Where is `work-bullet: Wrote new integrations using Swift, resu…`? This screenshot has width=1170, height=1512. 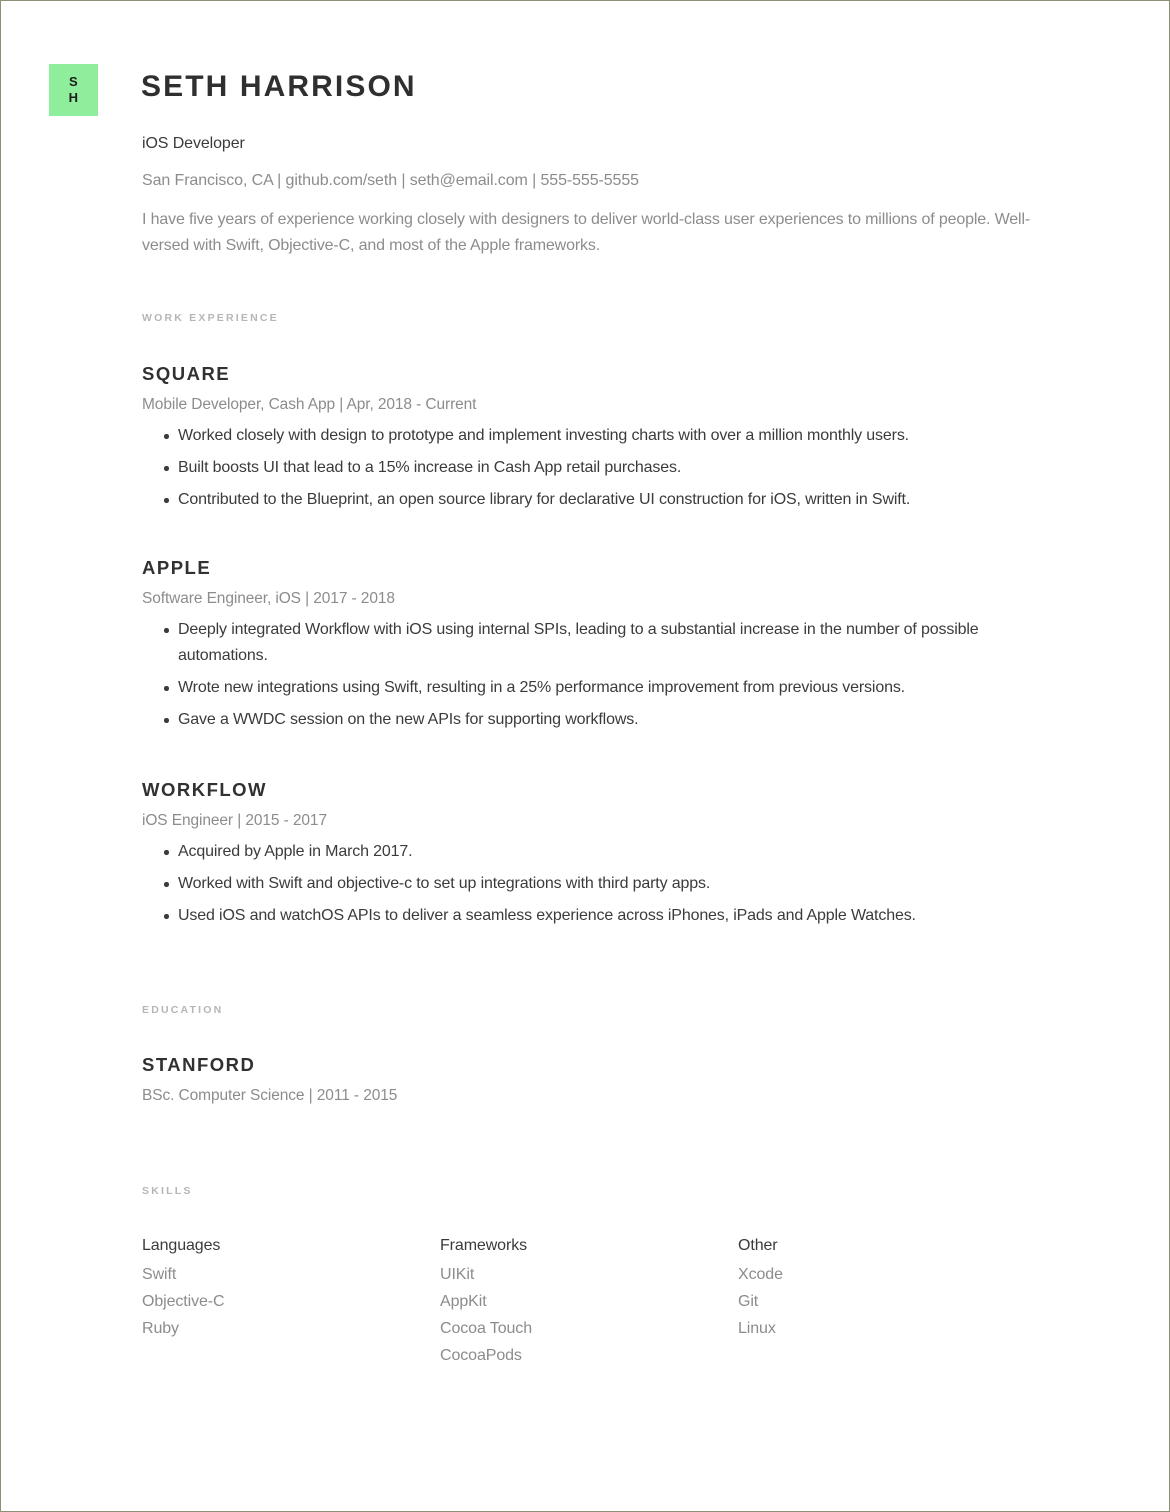
work-bullet: Wrote new integrations using Swift, resu… is located at coordinates (592, 688).